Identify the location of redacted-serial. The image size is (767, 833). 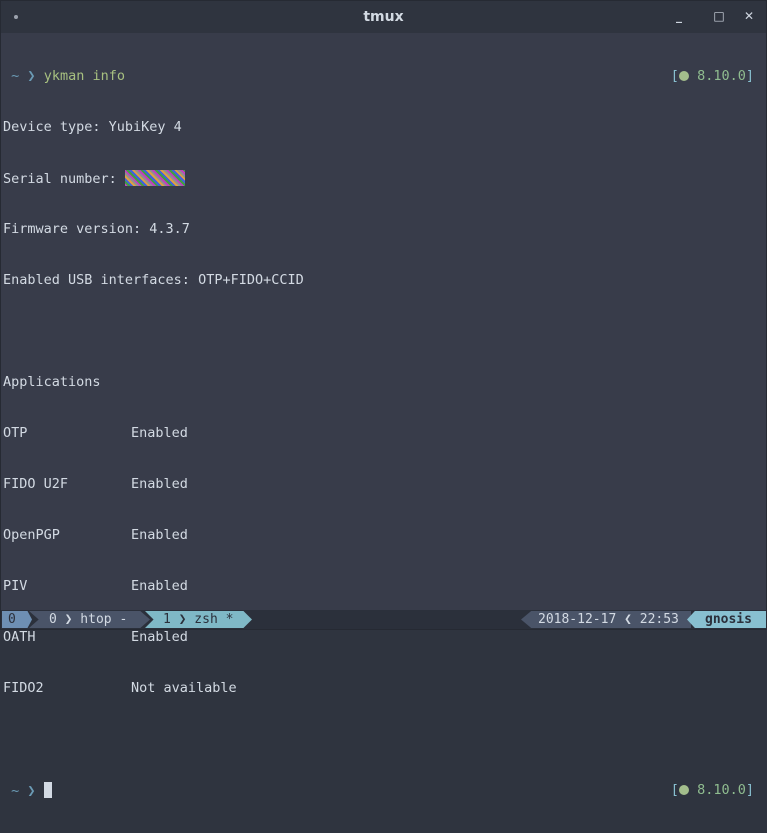
(154, 178).